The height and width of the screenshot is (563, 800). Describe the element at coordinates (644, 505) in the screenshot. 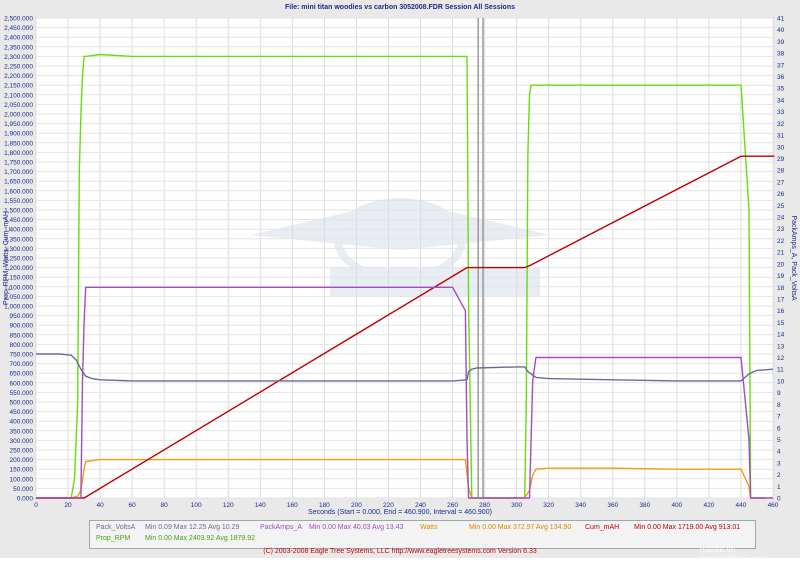

I see `x-tick-label: 380` at that location.